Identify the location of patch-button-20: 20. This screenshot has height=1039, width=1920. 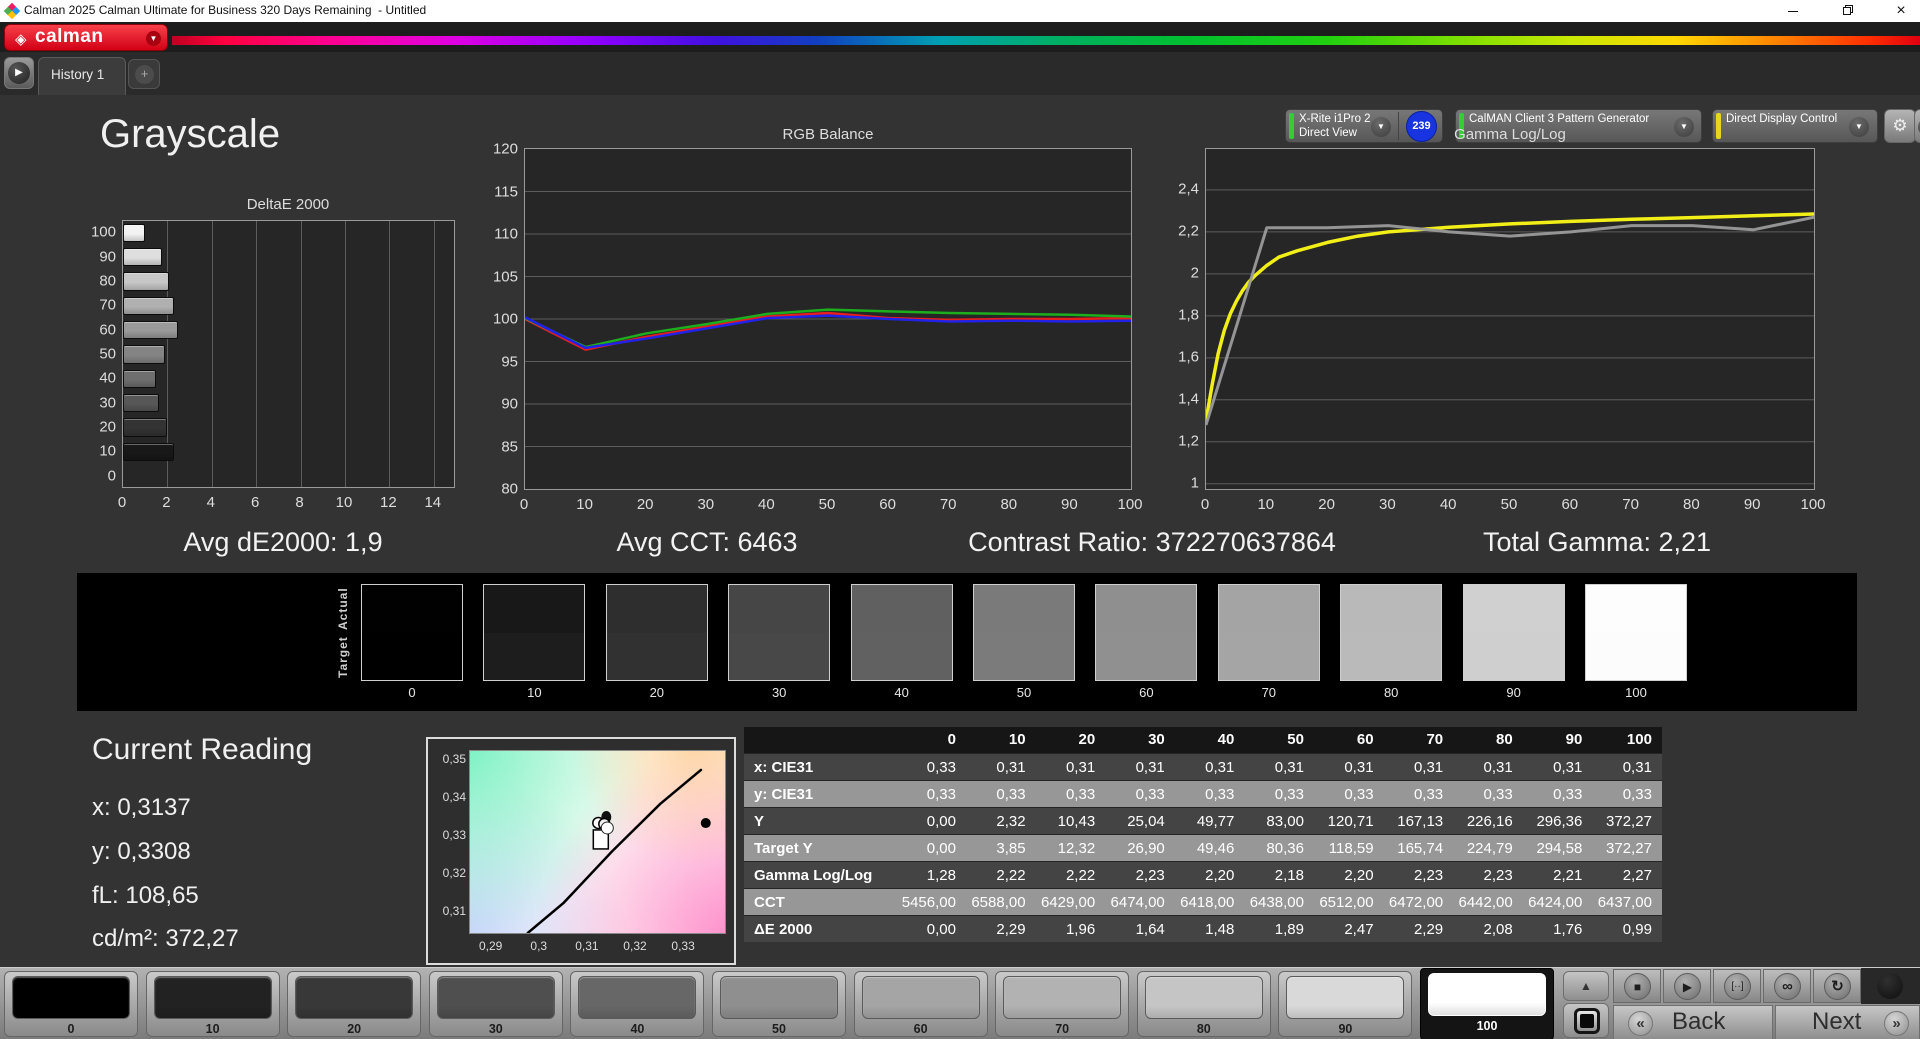
(354, 1004).